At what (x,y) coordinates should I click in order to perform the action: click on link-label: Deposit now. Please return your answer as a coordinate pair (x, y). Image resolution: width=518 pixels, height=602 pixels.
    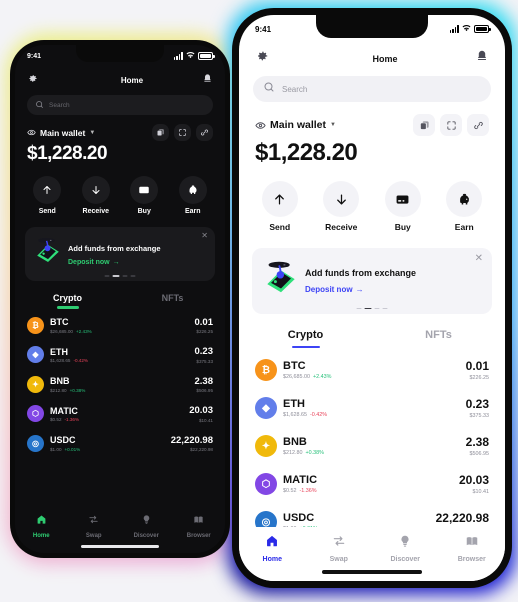
    Looking at the image, I should click on (89, 262).